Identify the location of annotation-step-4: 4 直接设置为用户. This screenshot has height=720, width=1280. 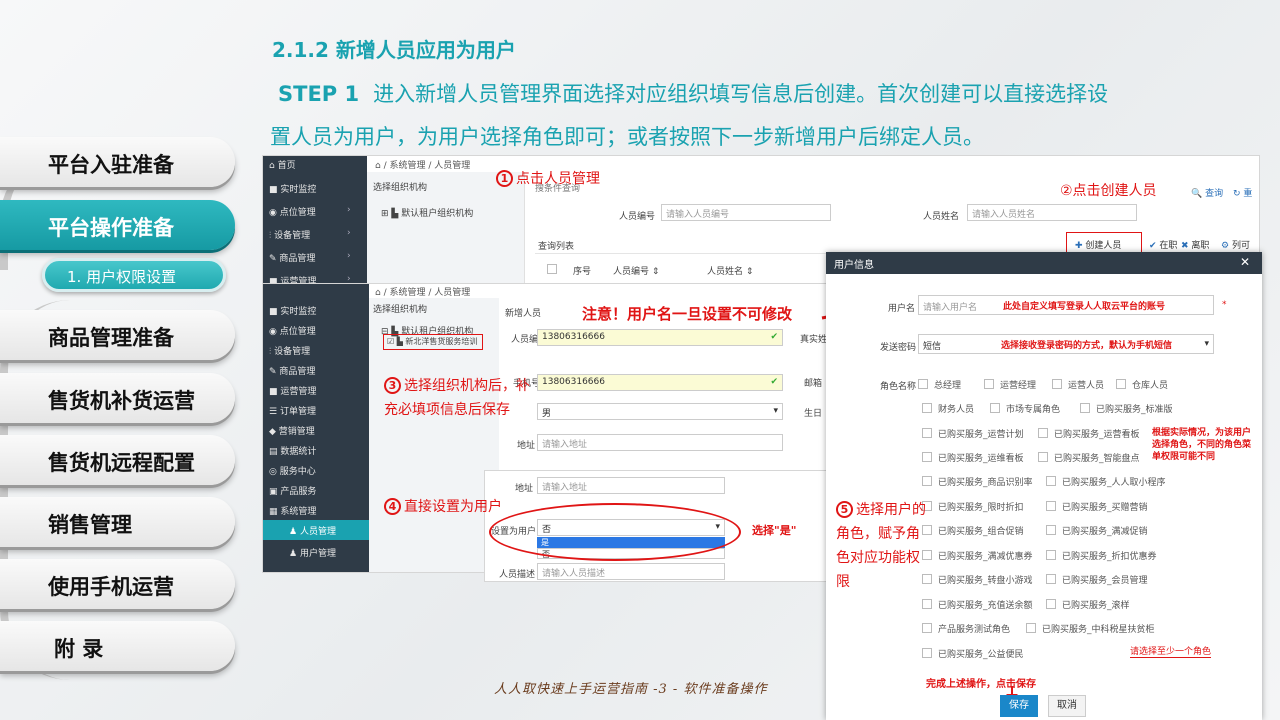
(443, 506).